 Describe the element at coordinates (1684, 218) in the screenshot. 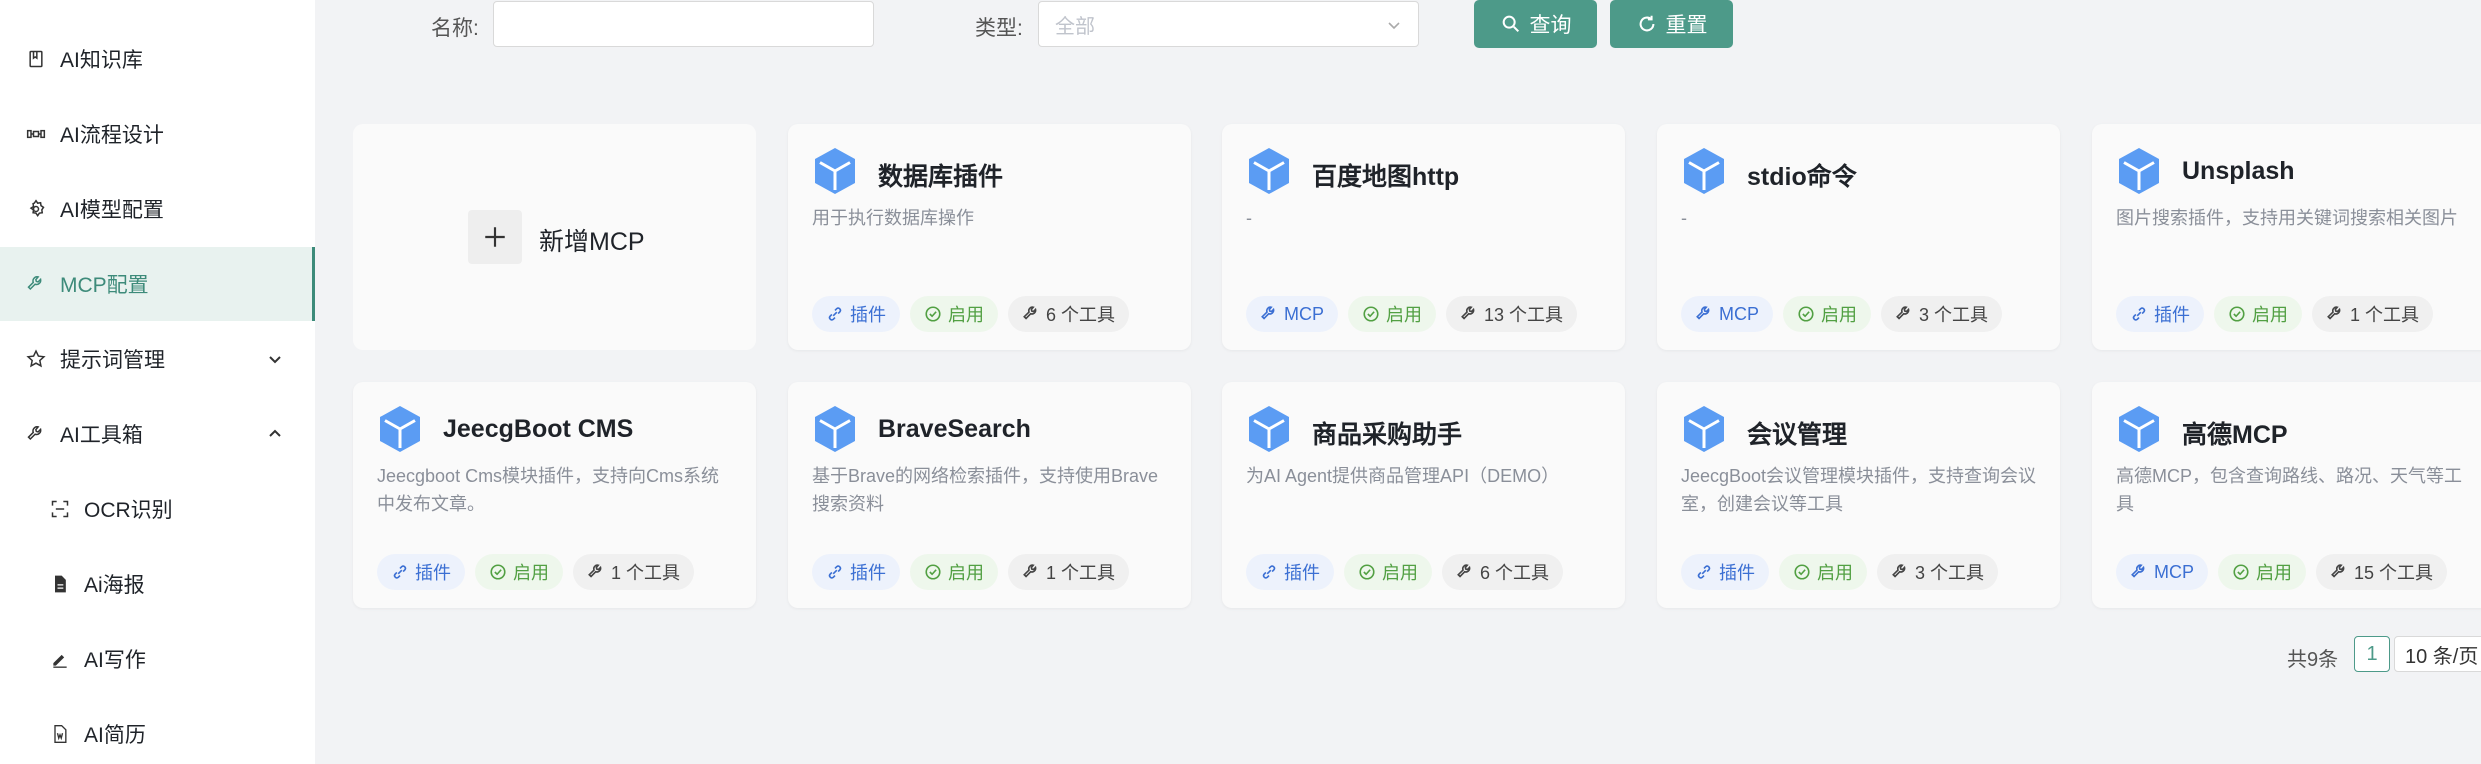

I see `card-description: -` at that location.